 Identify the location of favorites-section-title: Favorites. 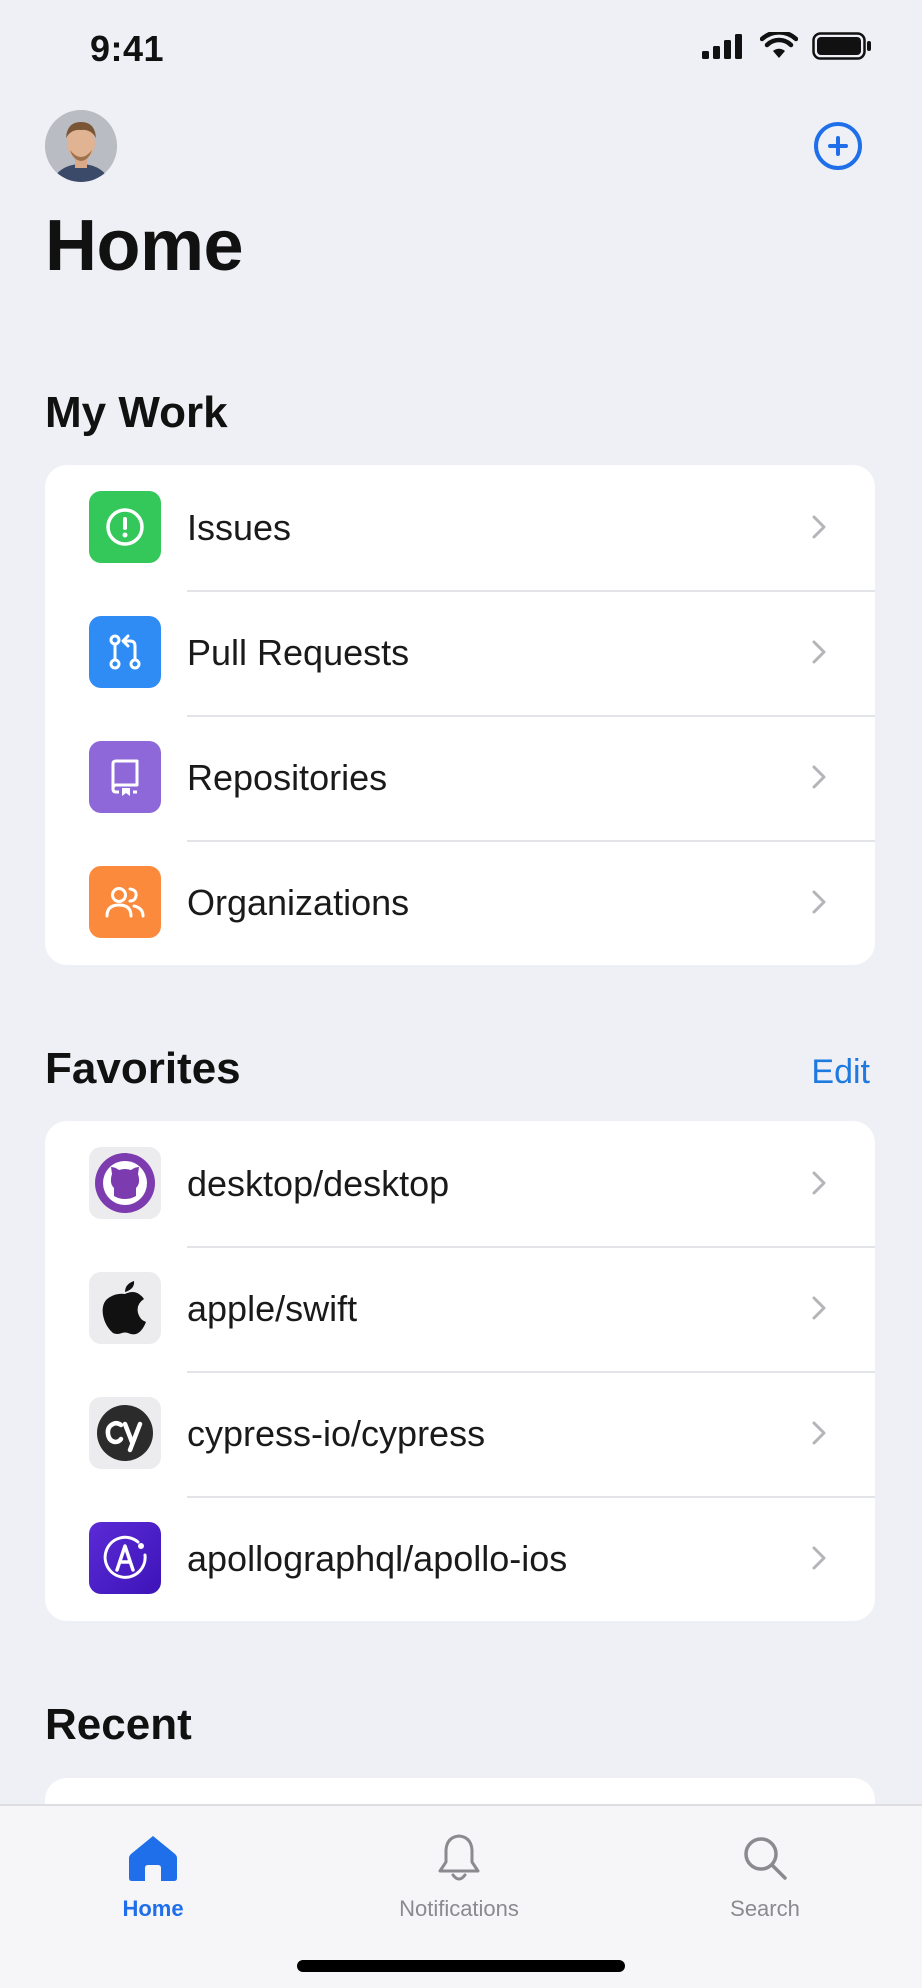
(143, 1068).